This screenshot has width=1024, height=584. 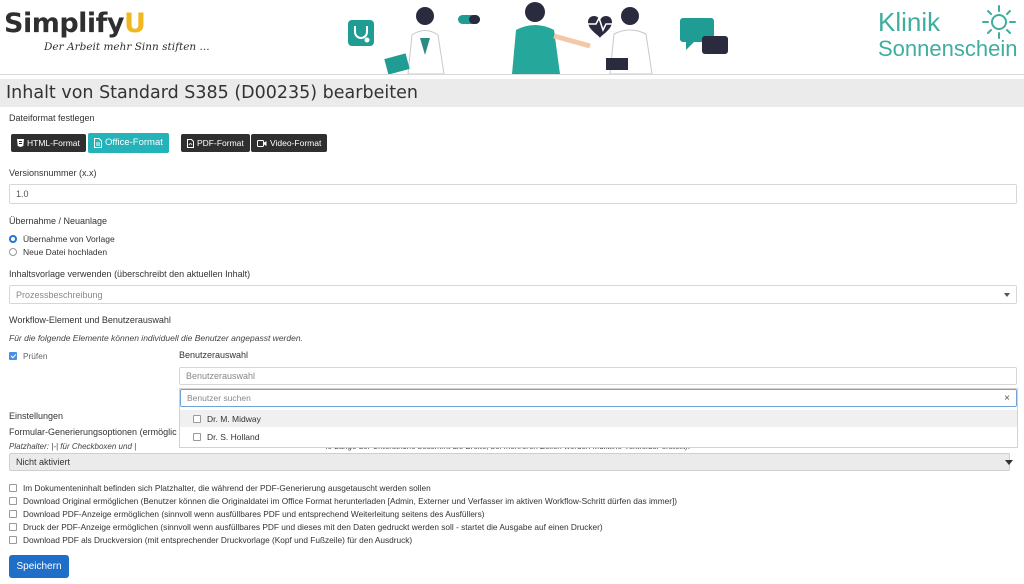 I want to click on user-option-midway: Dr. M. Midway, so click(x=598, y=418).